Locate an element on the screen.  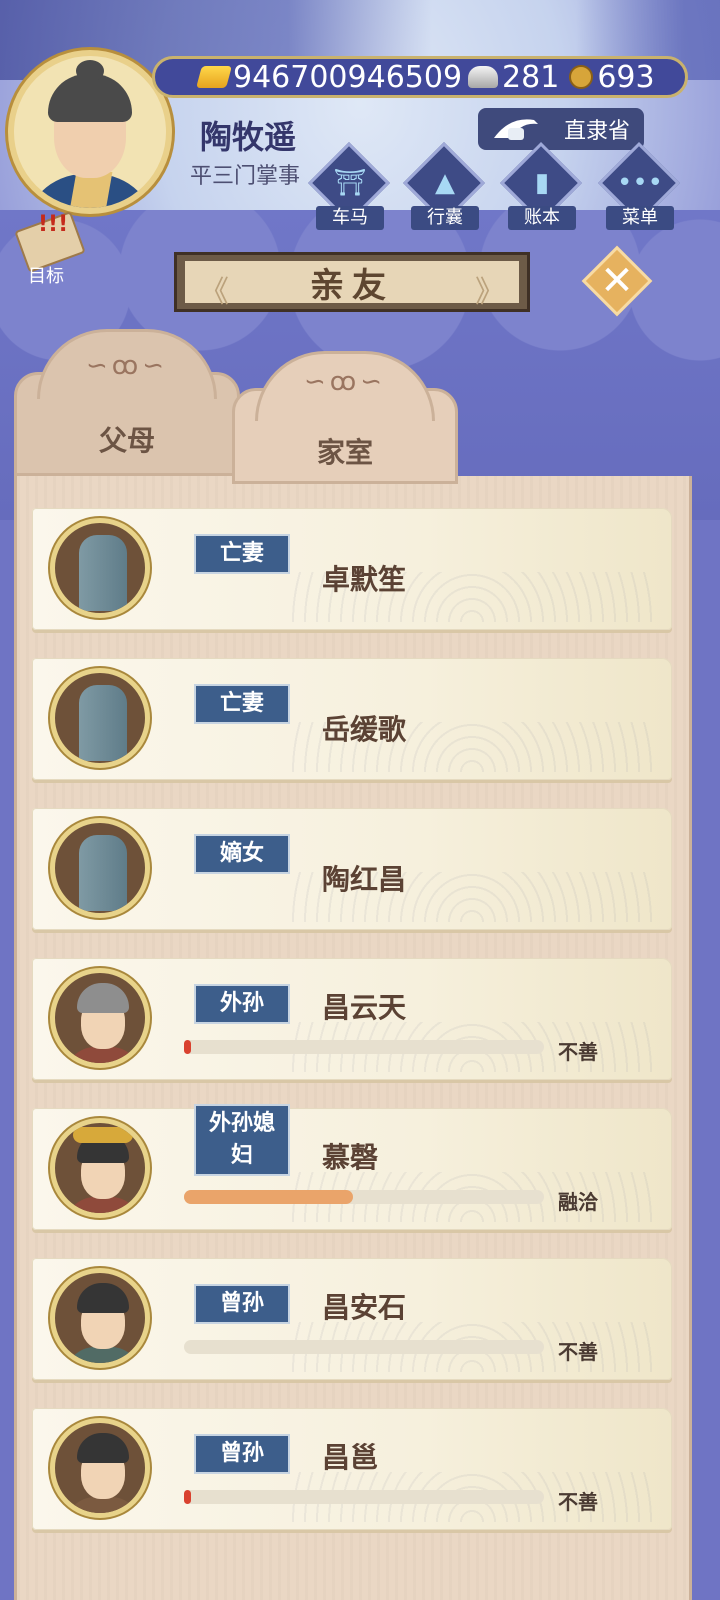
more-icon: ••• is located at coordinates (639, 183).